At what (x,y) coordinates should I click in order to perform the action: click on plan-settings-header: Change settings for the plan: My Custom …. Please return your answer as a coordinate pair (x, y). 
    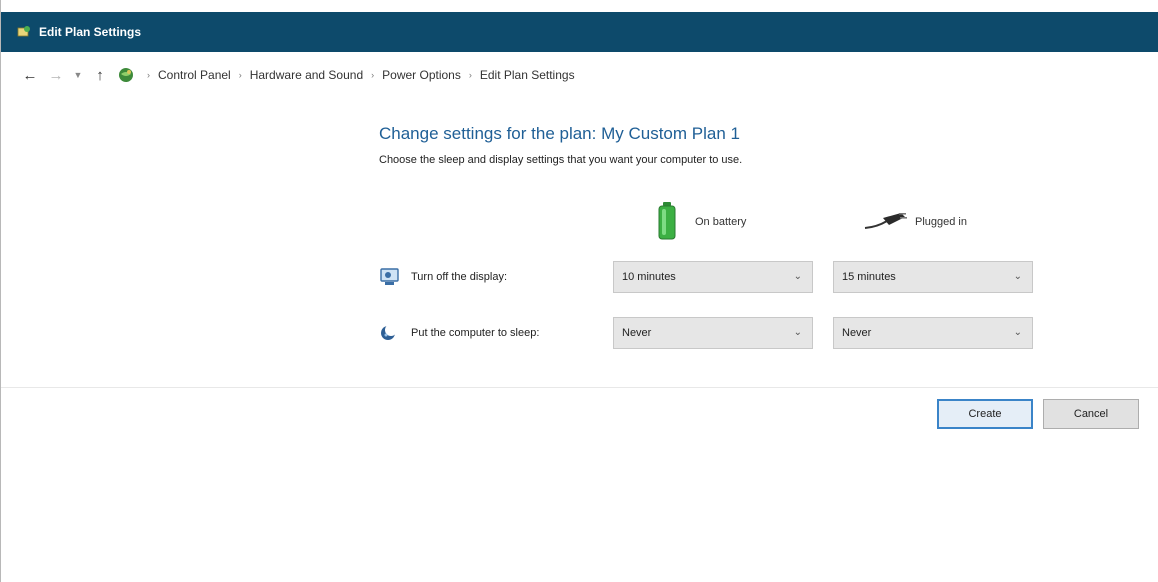
    Looking at the image, I should click on (739, 145).